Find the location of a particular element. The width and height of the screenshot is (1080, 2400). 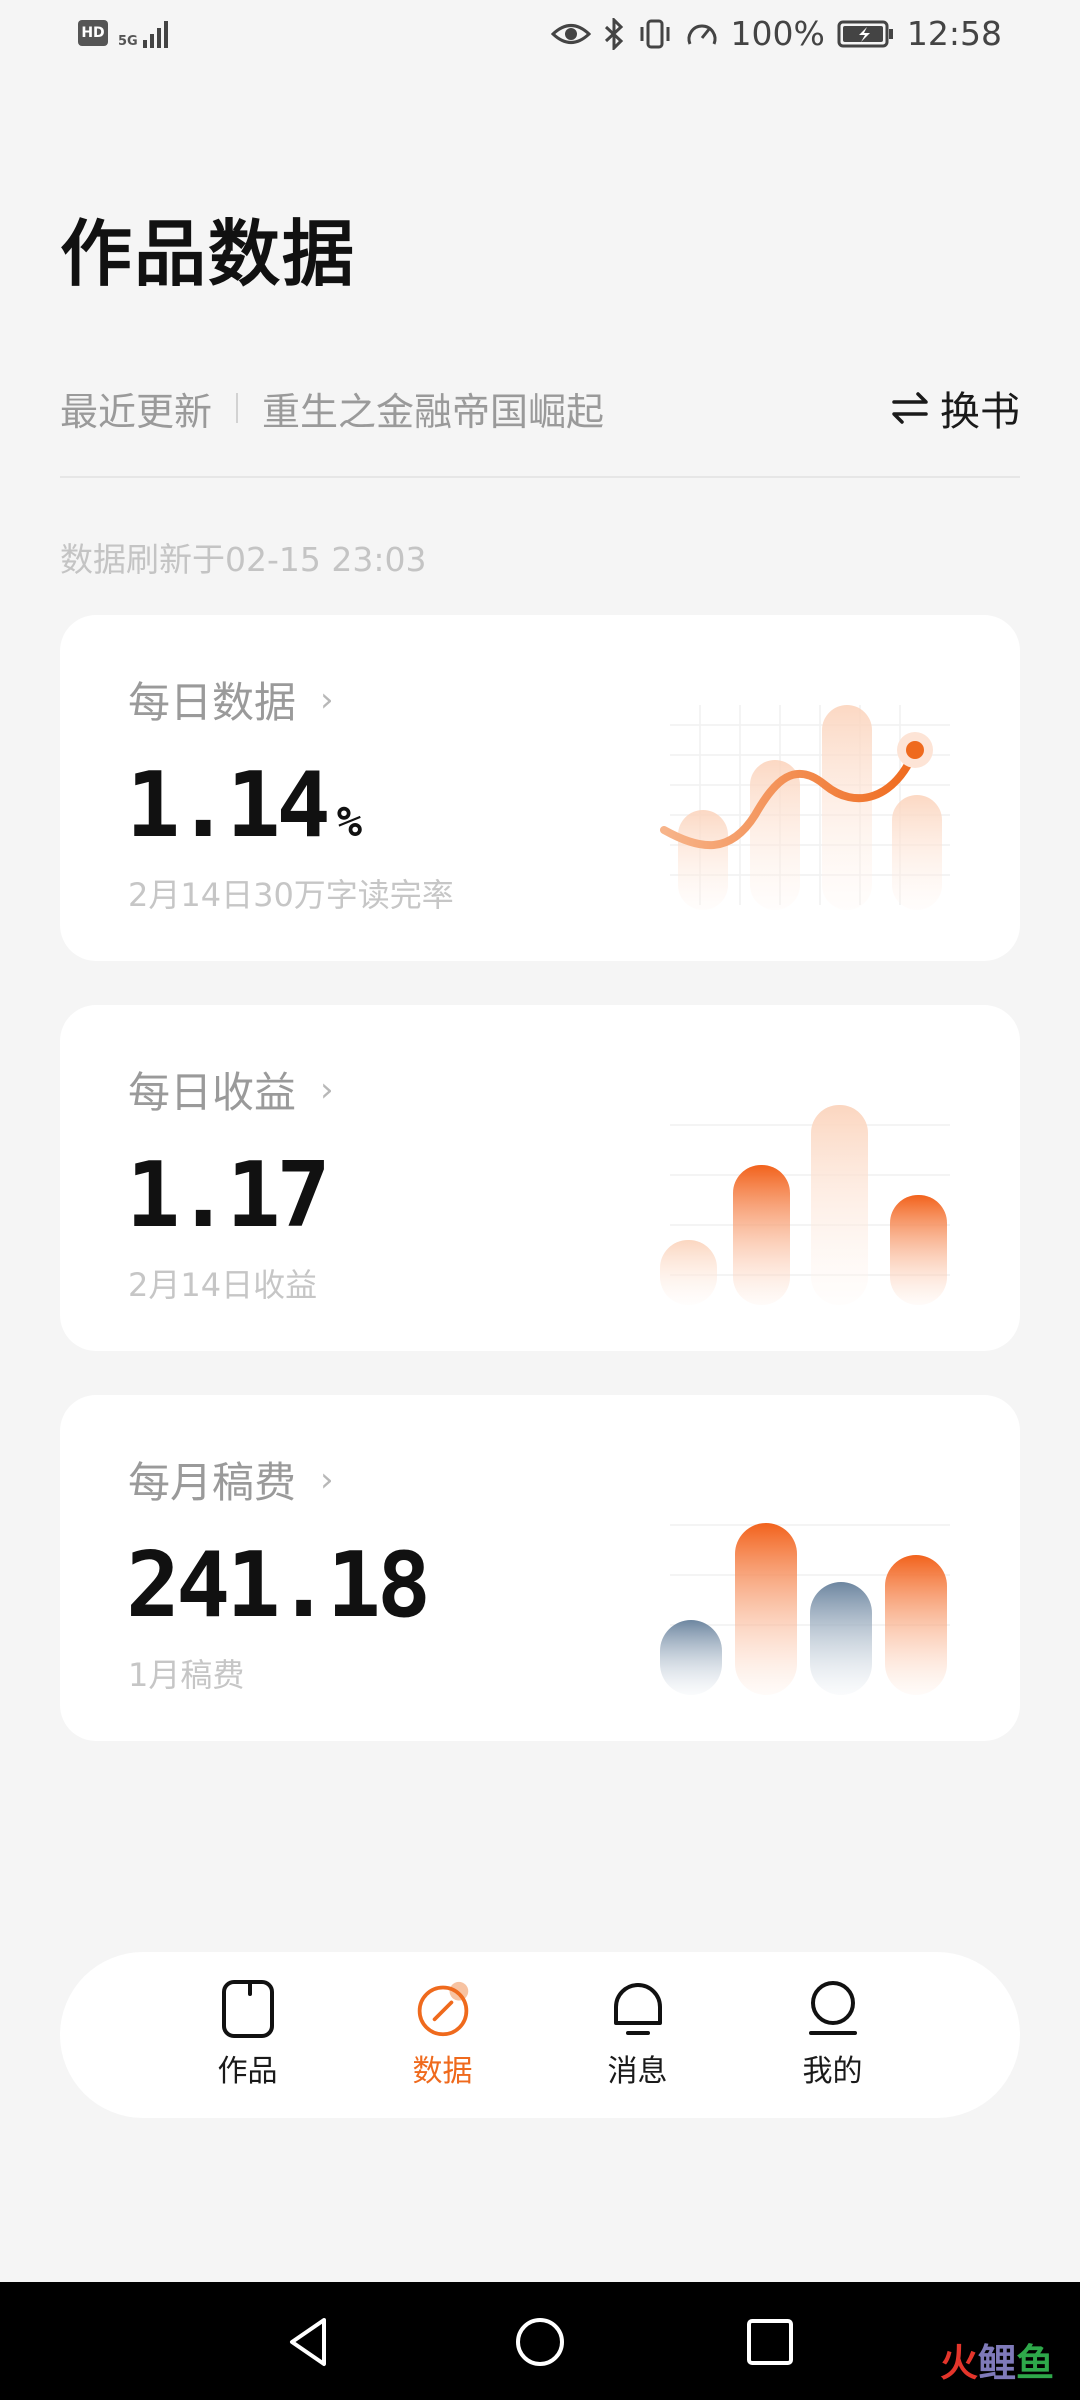

daily-data-card: 每日数据 › 1.14% 2月14日30万字读完率 is located at coordinates (540, 788).